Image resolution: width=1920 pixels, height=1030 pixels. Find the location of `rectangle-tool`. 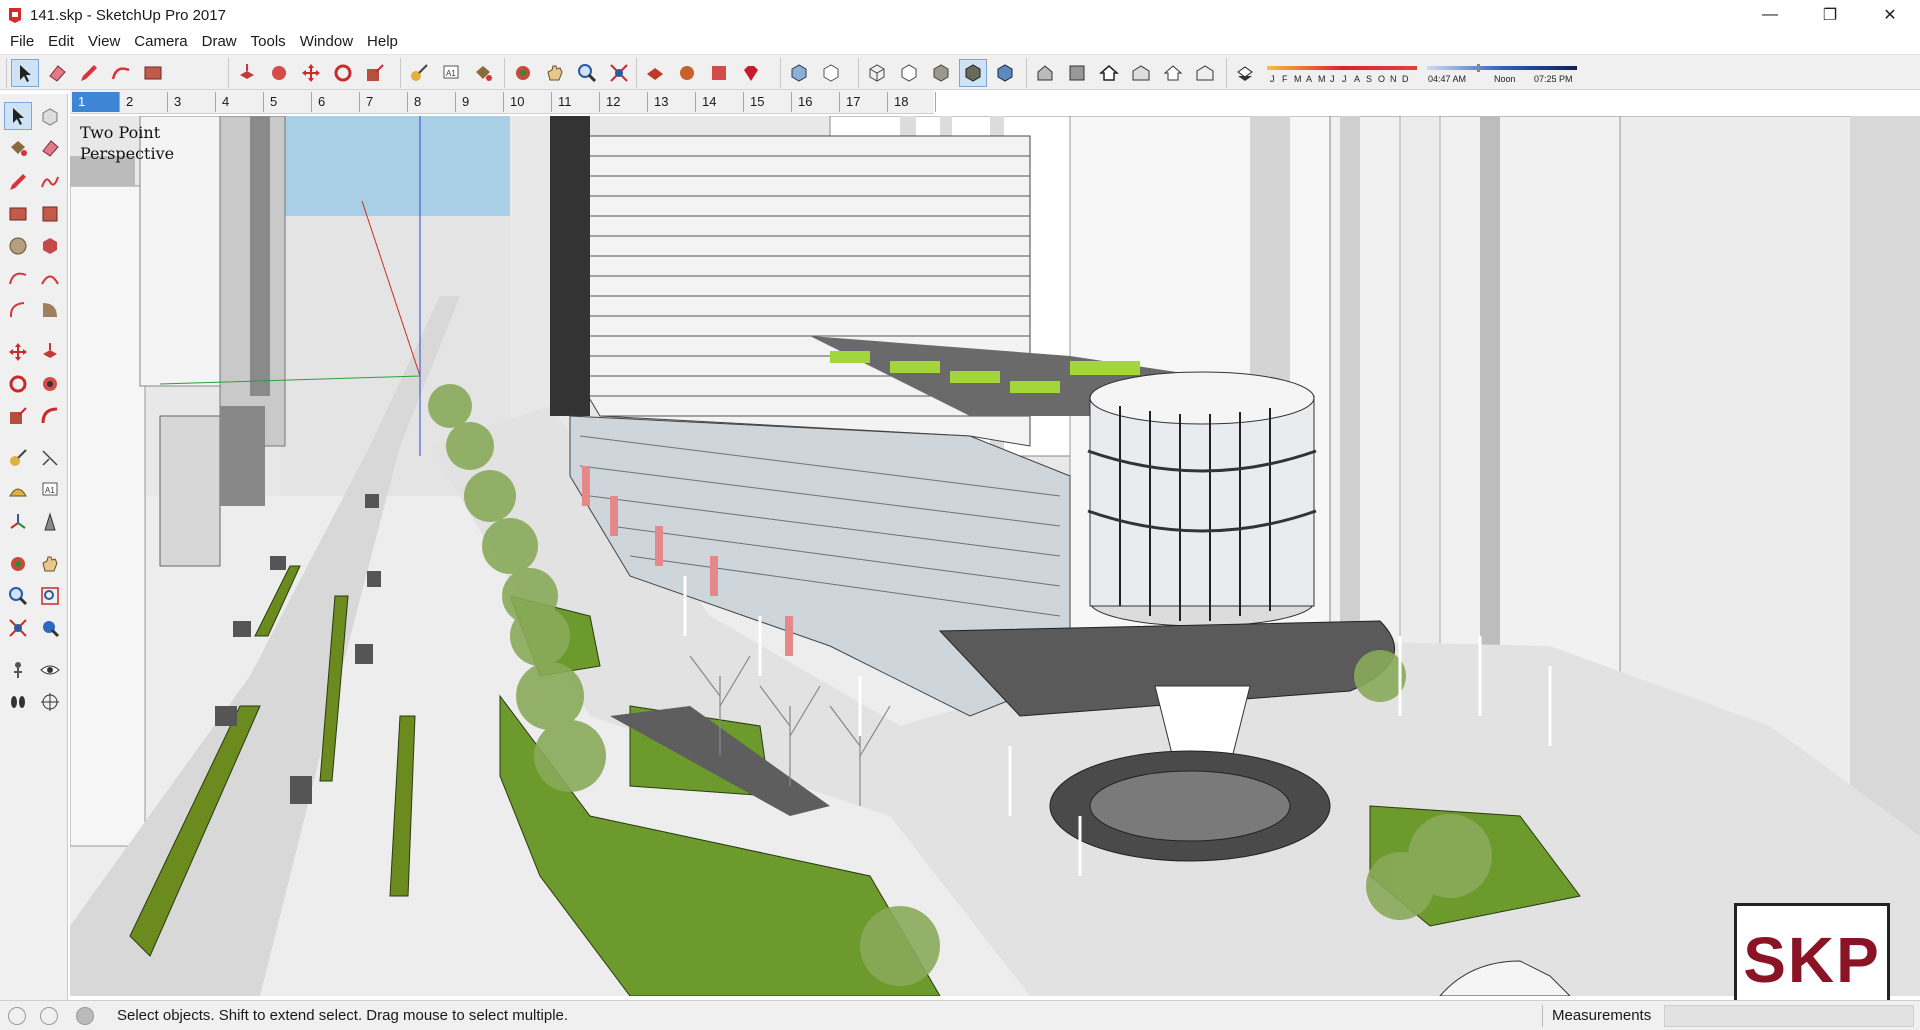

rectangle-tool is located at coordinates (18, 214).